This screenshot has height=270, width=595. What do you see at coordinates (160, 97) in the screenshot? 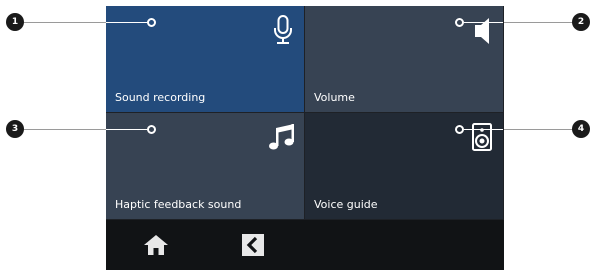
I see `tile-label-sound-recording: Sound recording` at bounding box center [160, 97].